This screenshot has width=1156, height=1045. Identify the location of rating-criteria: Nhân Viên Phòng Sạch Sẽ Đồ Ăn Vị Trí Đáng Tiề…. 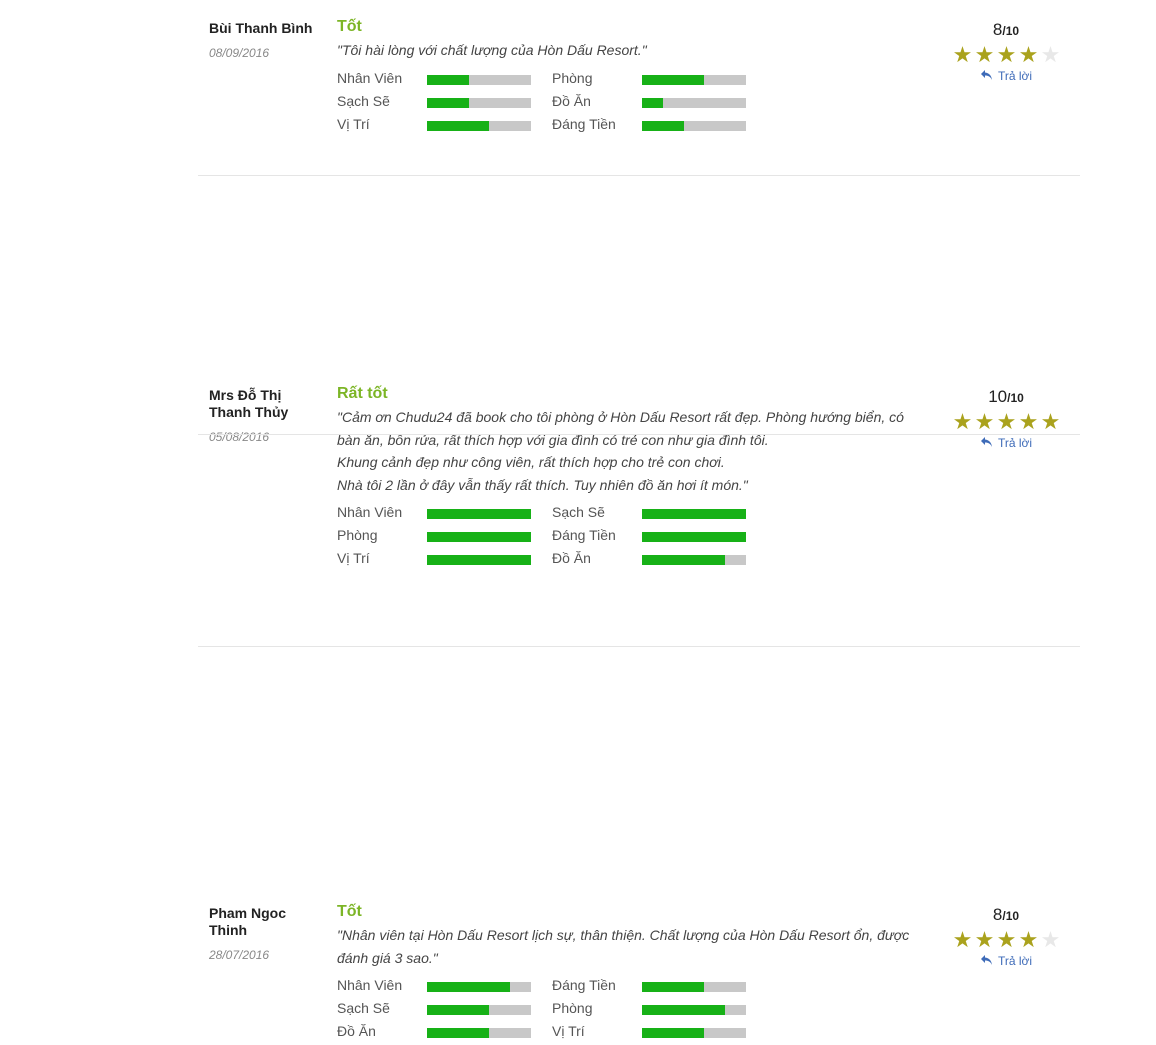
(642, 103).